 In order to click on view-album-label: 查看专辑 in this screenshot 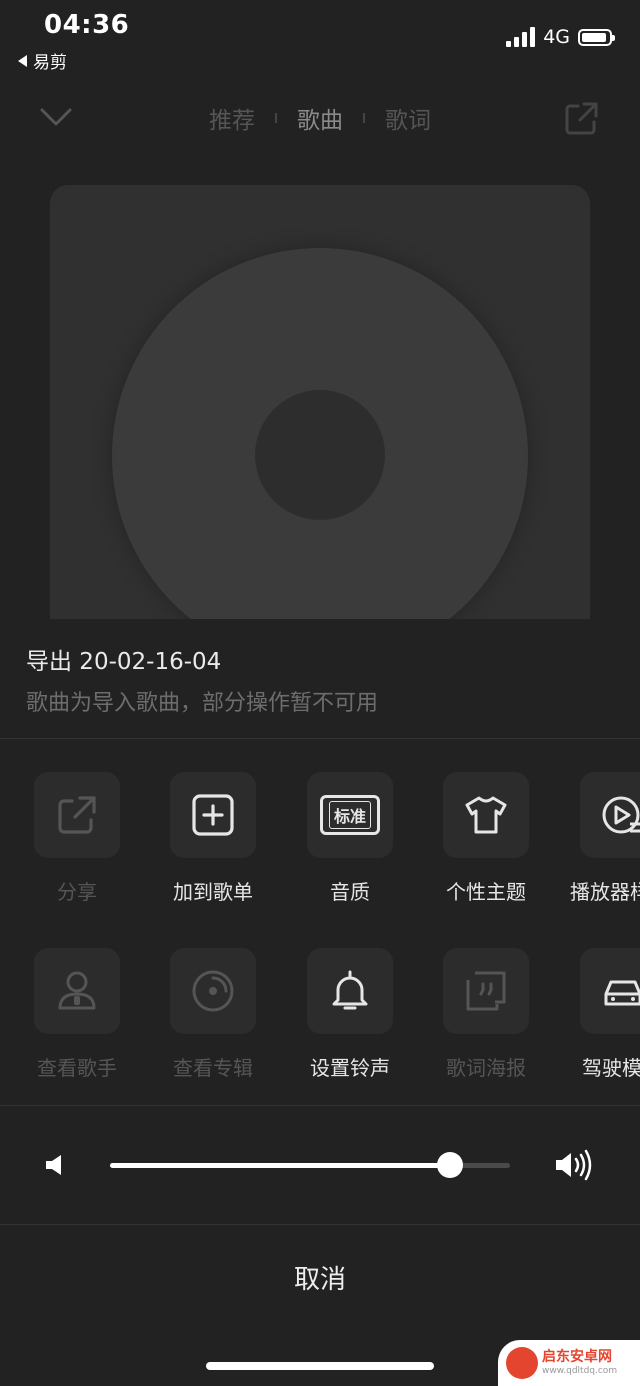, I will do `click(213, 1068)`.